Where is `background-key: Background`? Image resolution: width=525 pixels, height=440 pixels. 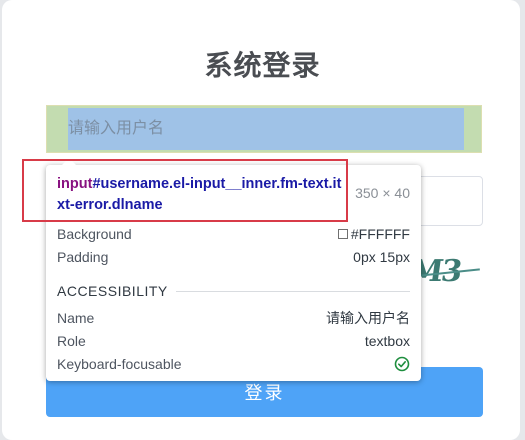
background-key: Background is located at coordinates (94, 234).